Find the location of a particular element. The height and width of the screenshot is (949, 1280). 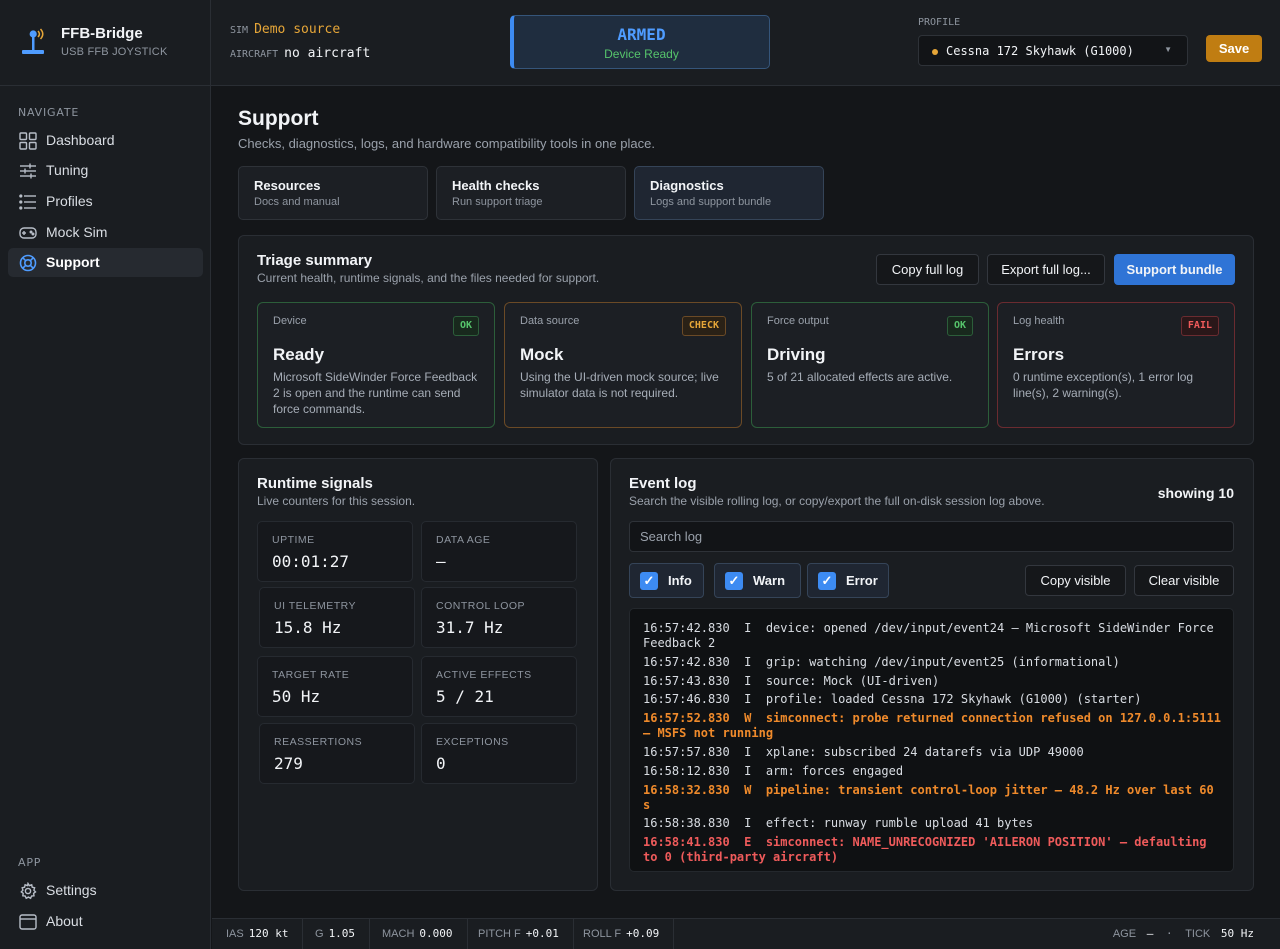

app-name: FFB-Bridge is located at coordinates (102, 33).